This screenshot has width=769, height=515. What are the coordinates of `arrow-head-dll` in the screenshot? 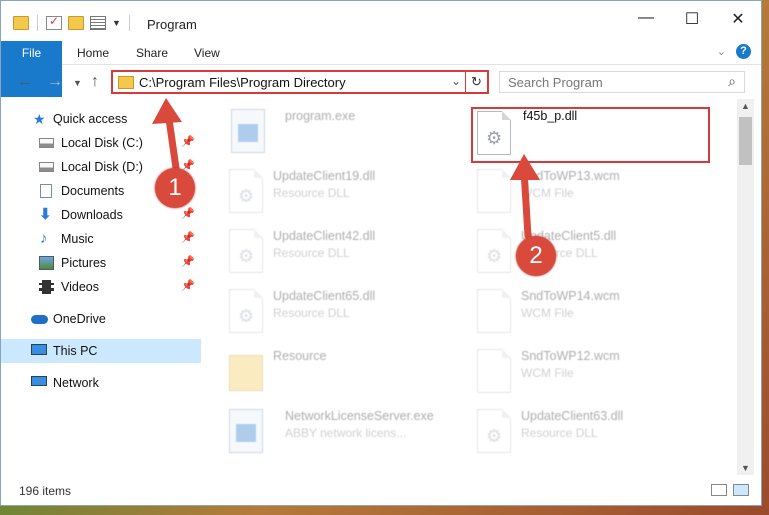 It's located at (525, 167).